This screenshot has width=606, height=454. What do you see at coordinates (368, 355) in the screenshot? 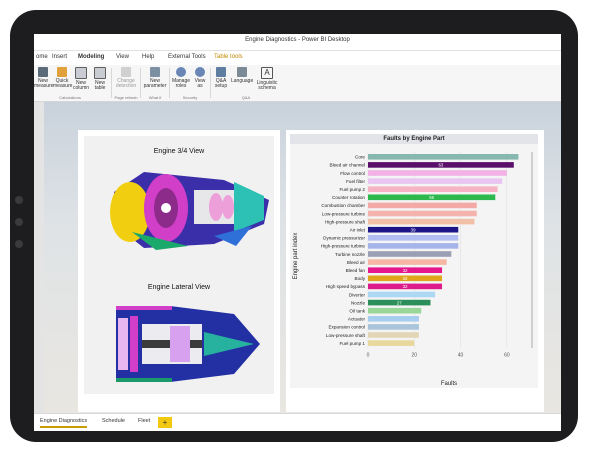
I see `x-tick-label: 0` at bounding box center [368, 355].